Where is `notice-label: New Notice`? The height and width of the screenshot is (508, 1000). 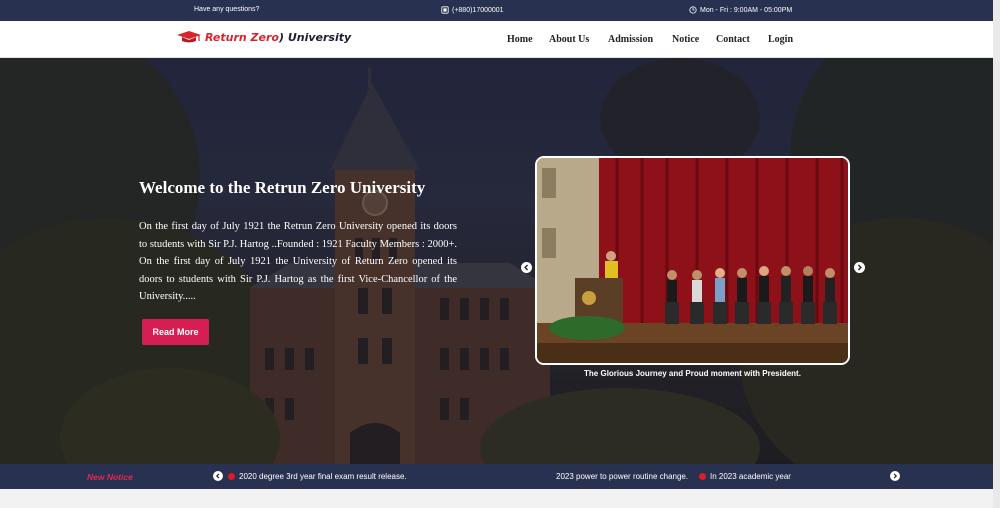 notice-label: New Notice is located at coordinates (110, 477).